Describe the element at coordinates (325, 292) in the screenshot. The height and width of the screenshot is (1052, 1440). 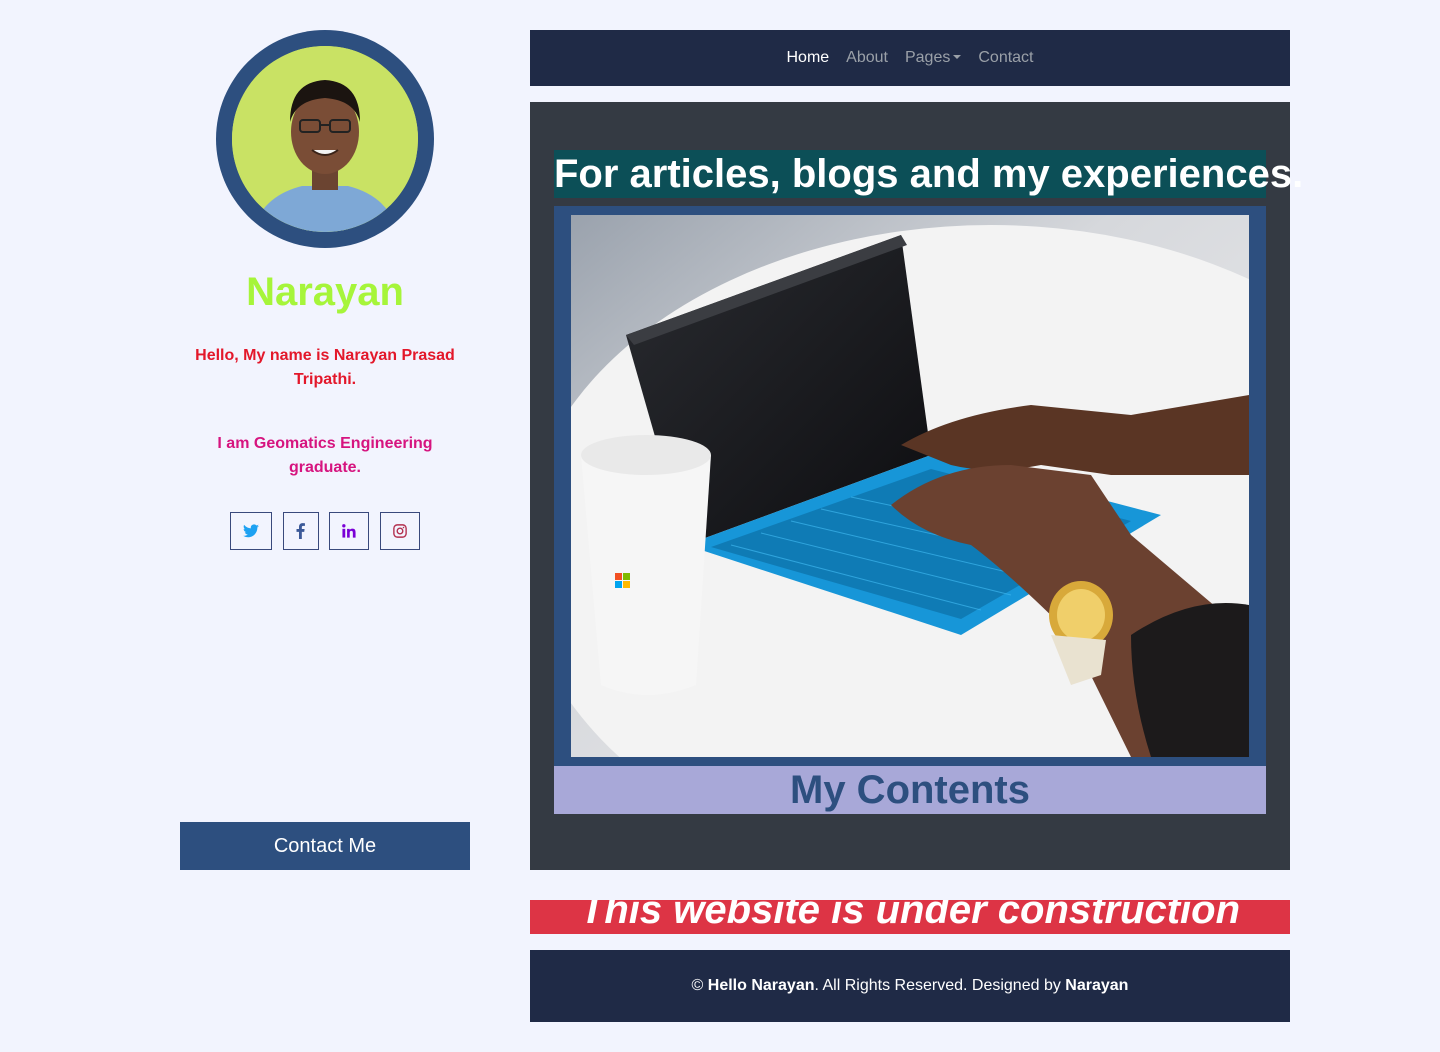
I see `profile-name: Narayan` at that location.